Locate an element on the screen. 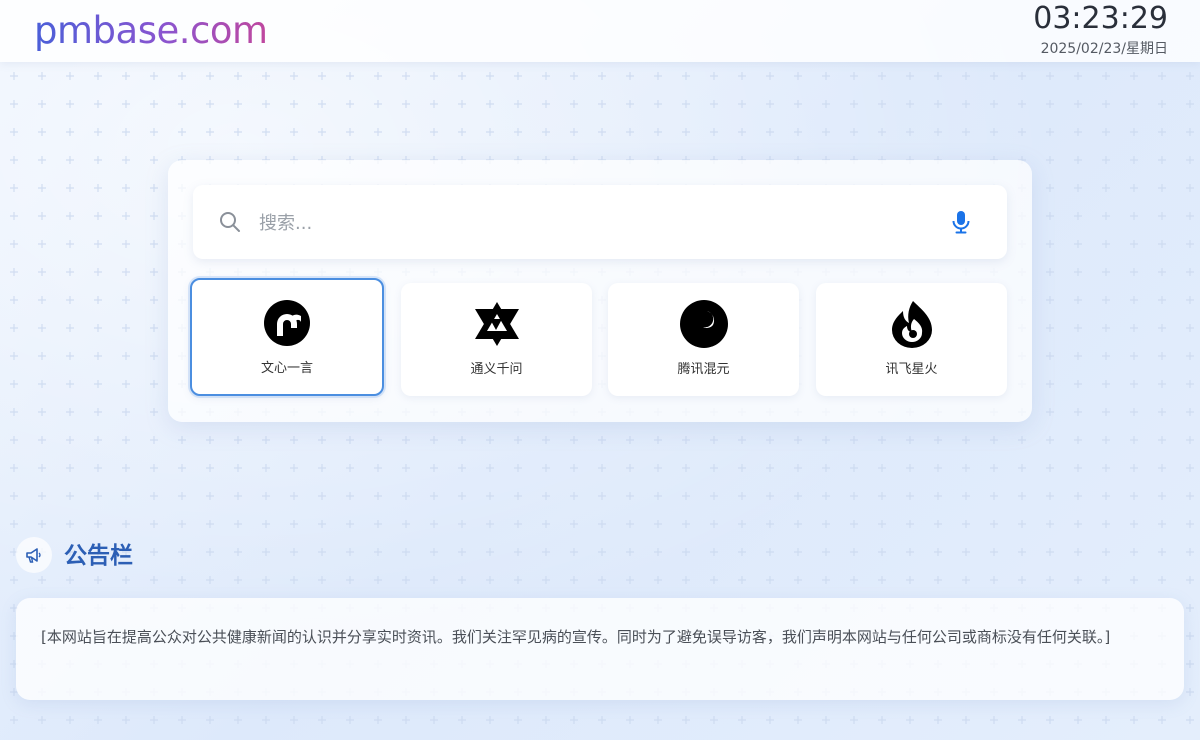 This screenshot has width=1200, height=740. ai-tile-hunyuan: 腾讯混元 is located at coordinates (703, 339).